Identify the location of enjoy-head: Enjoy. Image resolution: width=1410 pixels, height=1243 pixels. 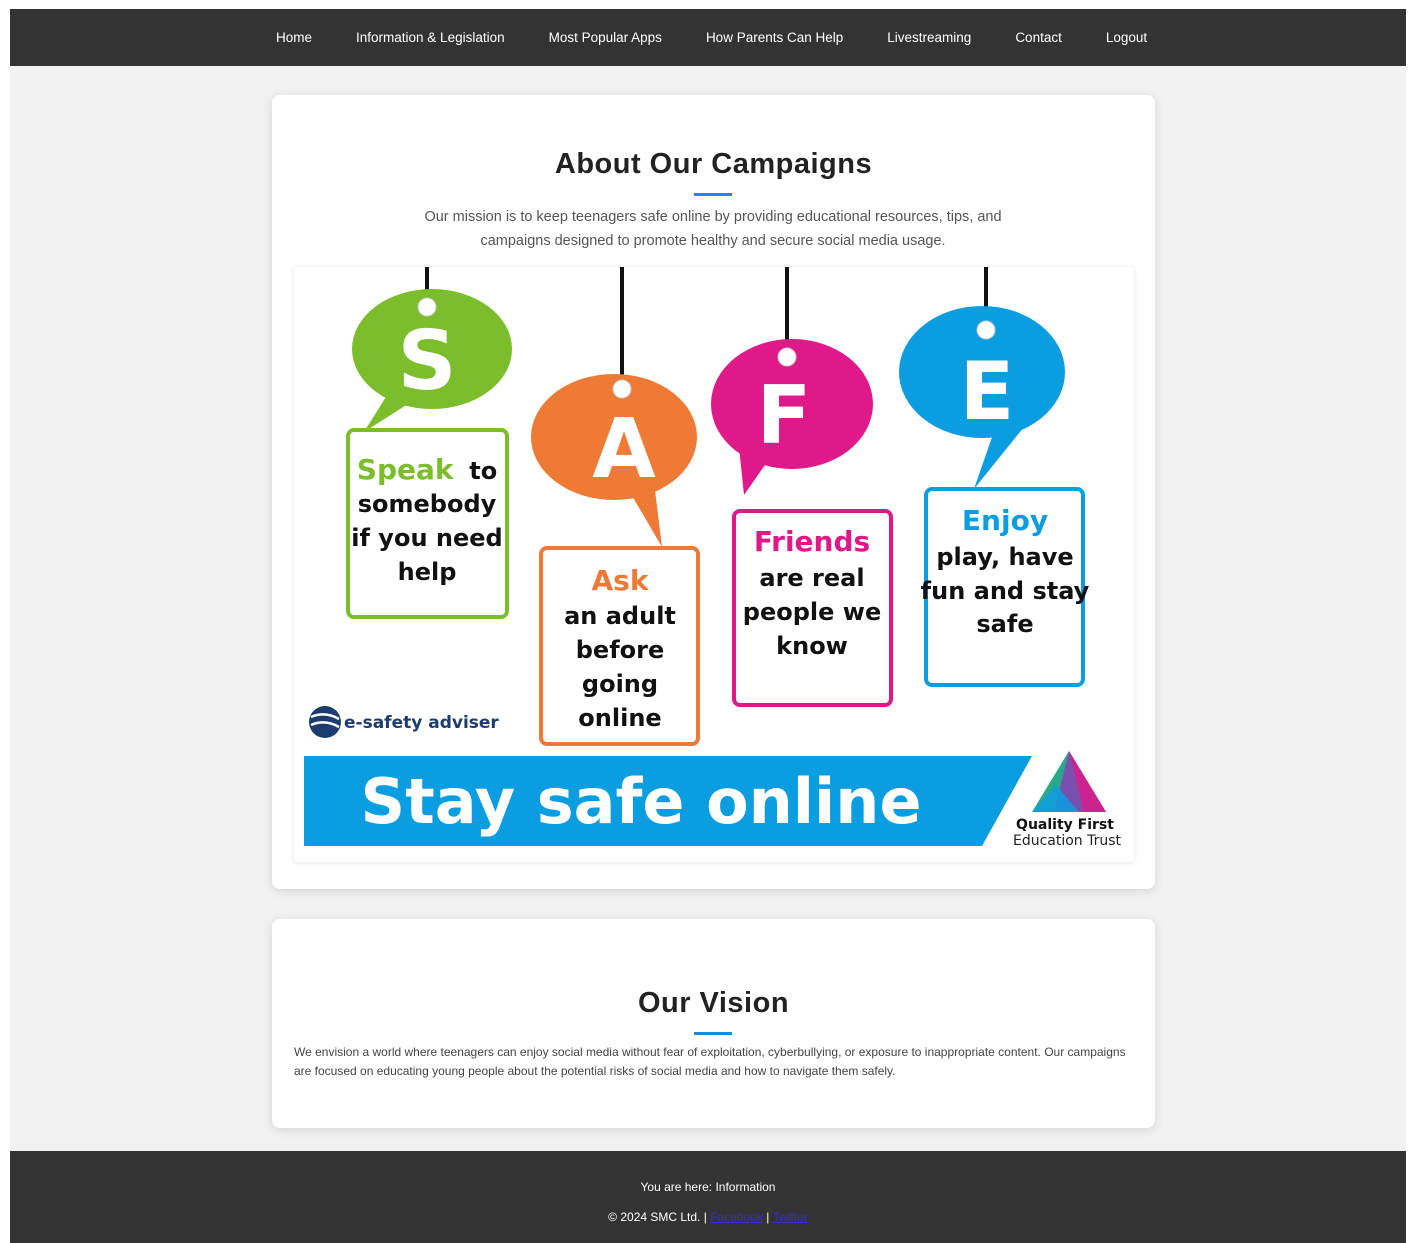
(1005, 520).